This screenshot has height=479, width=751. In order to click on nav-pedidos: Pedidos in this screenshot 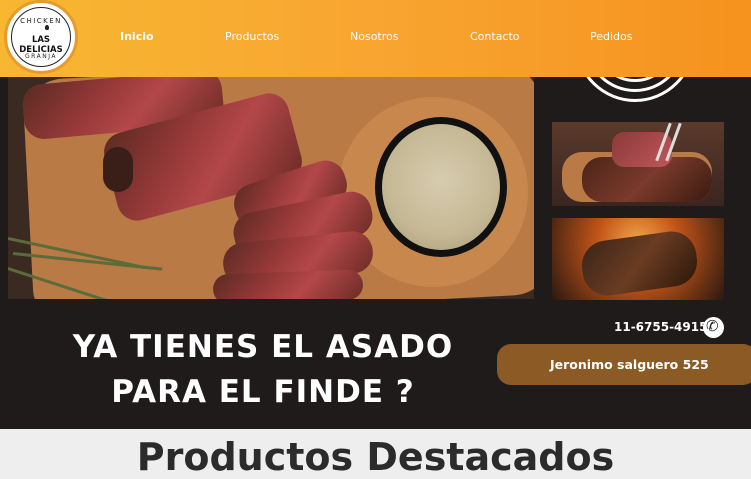, I will do `click(611, 36)`.